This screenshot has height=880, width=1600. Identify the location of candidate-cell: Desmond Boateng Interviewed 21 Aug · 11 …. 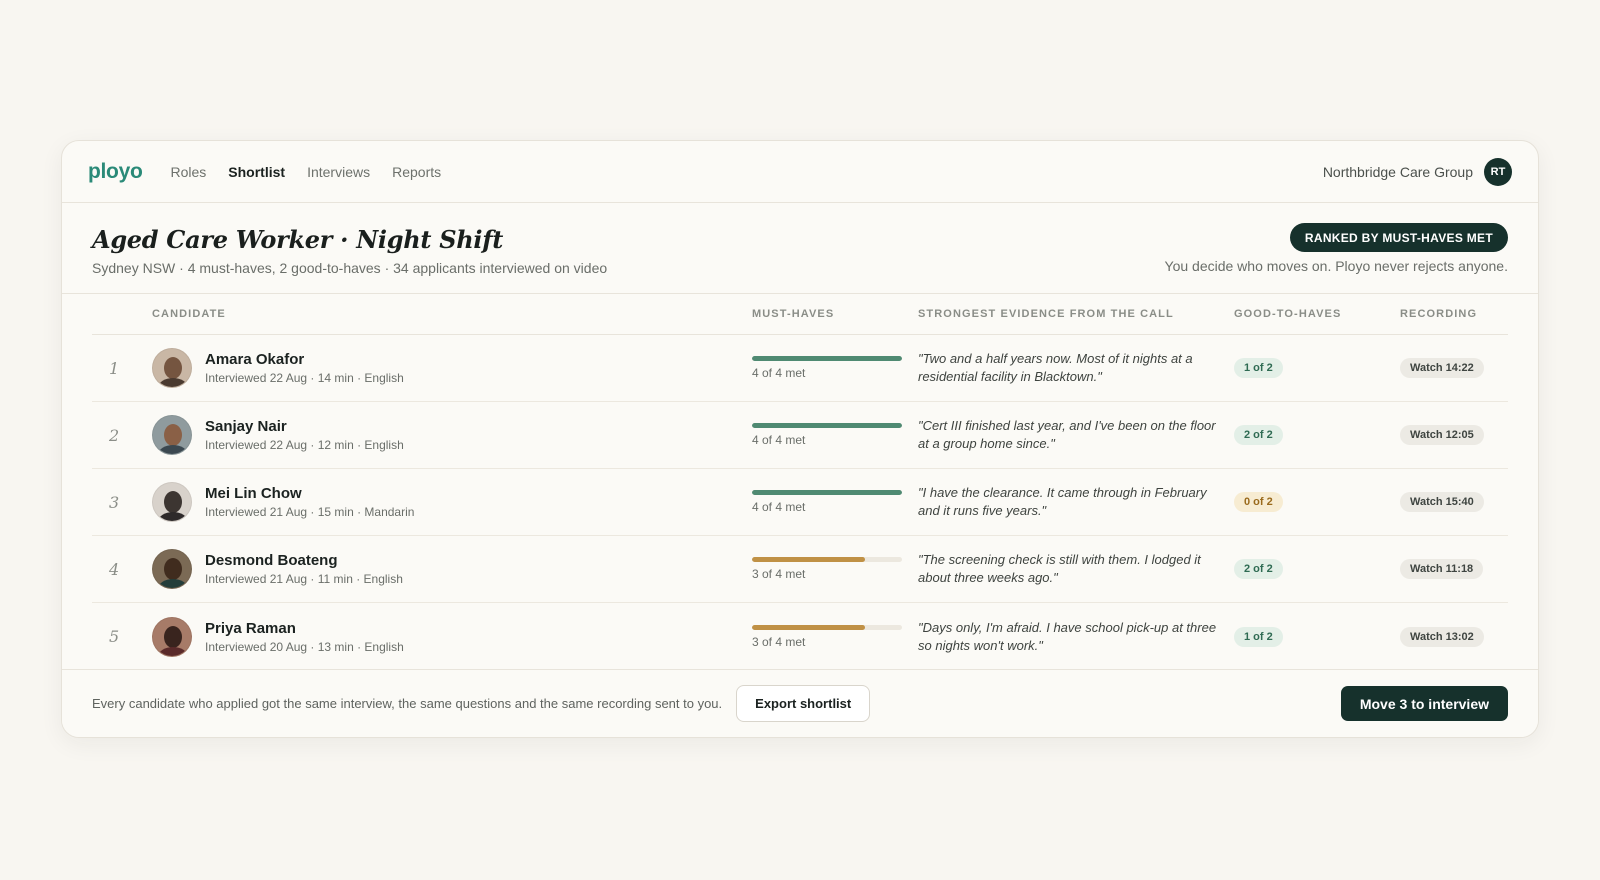
(452, 569).